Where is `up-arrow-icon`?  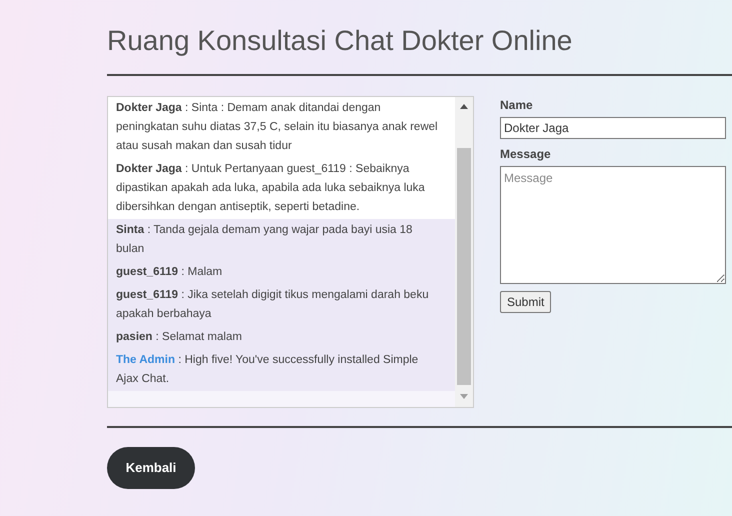 up-arrow-icon is located at coordinates (464, 106).